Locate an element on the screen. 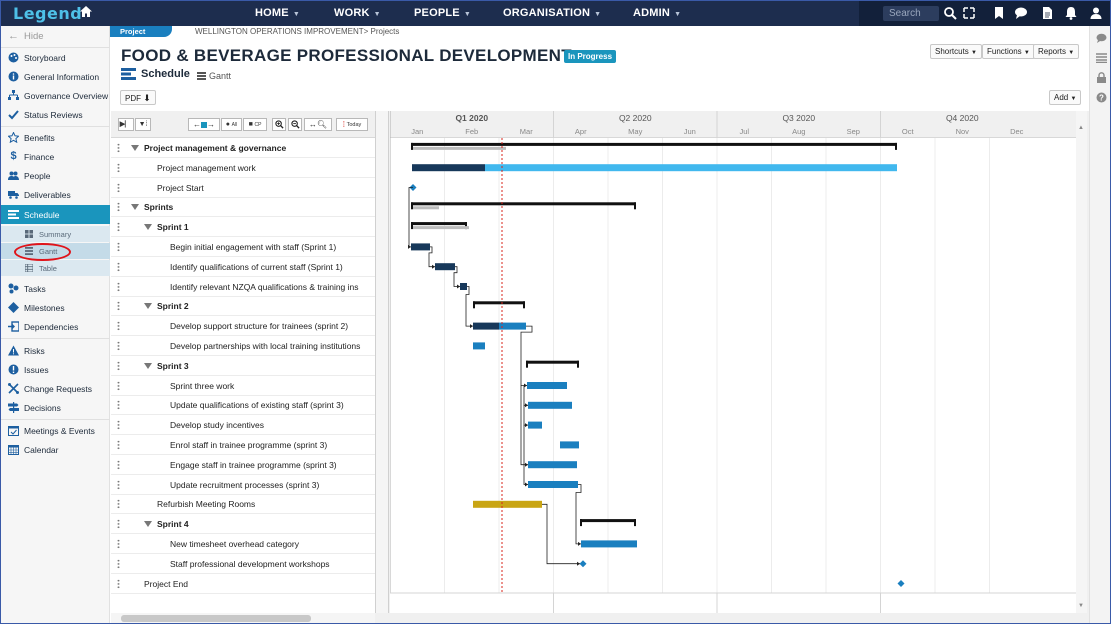  search-input: Search is located at coordinates (911, 13).